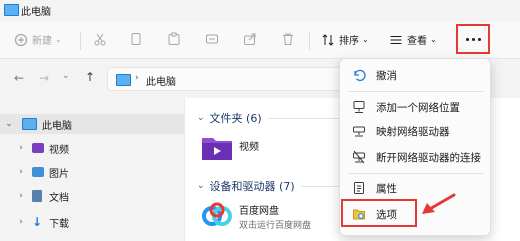 This screenshot has width=520, height=241. What do you see at coordinates (217, 214) in the screenshot?
I see `baidu-netdisk-icon` at bounding box center [217, 214].